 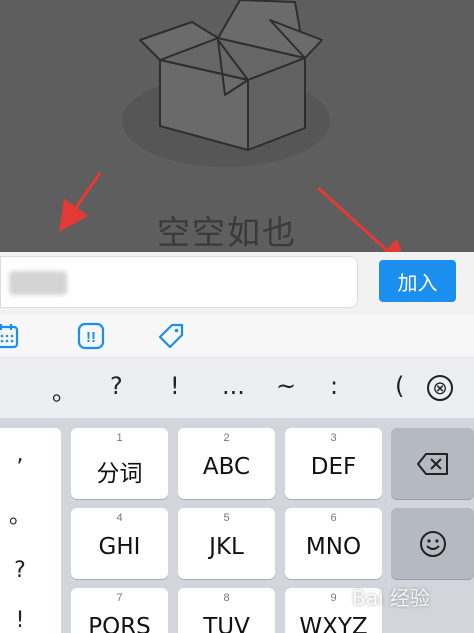 I want to click on side-punct-comma: ,, so click(x=20, y=454).